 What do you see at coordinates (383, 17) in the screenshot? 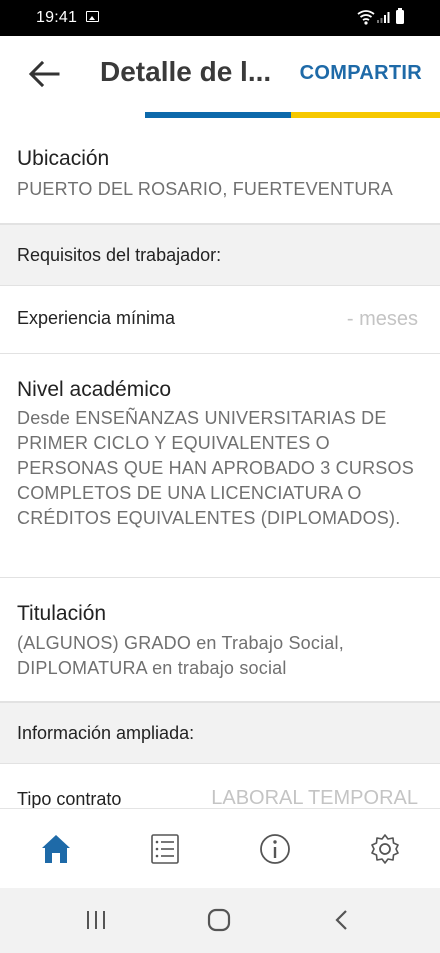
I see `signal-icon` at bounding box center [383, 17].